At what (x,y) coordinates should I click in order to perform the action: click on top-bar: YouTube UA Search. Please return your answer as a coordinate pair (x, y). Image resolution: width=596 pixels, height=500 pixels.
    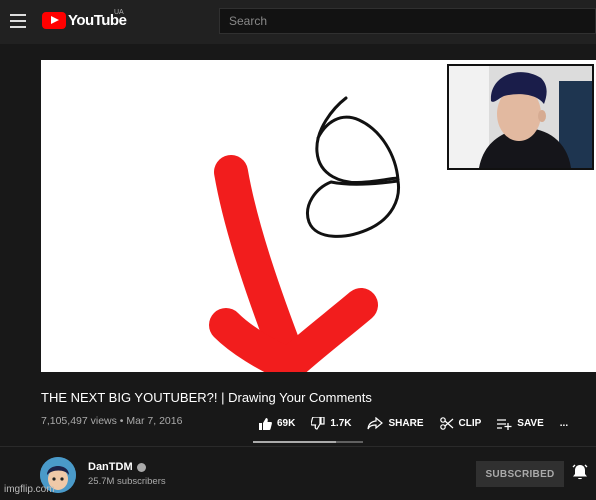
    Looking at the image, I should click on (298, 22).